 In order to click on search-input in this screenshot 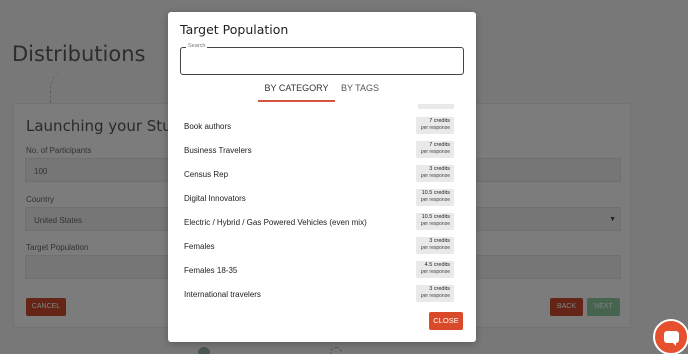, I will do `click(322, 63)`.